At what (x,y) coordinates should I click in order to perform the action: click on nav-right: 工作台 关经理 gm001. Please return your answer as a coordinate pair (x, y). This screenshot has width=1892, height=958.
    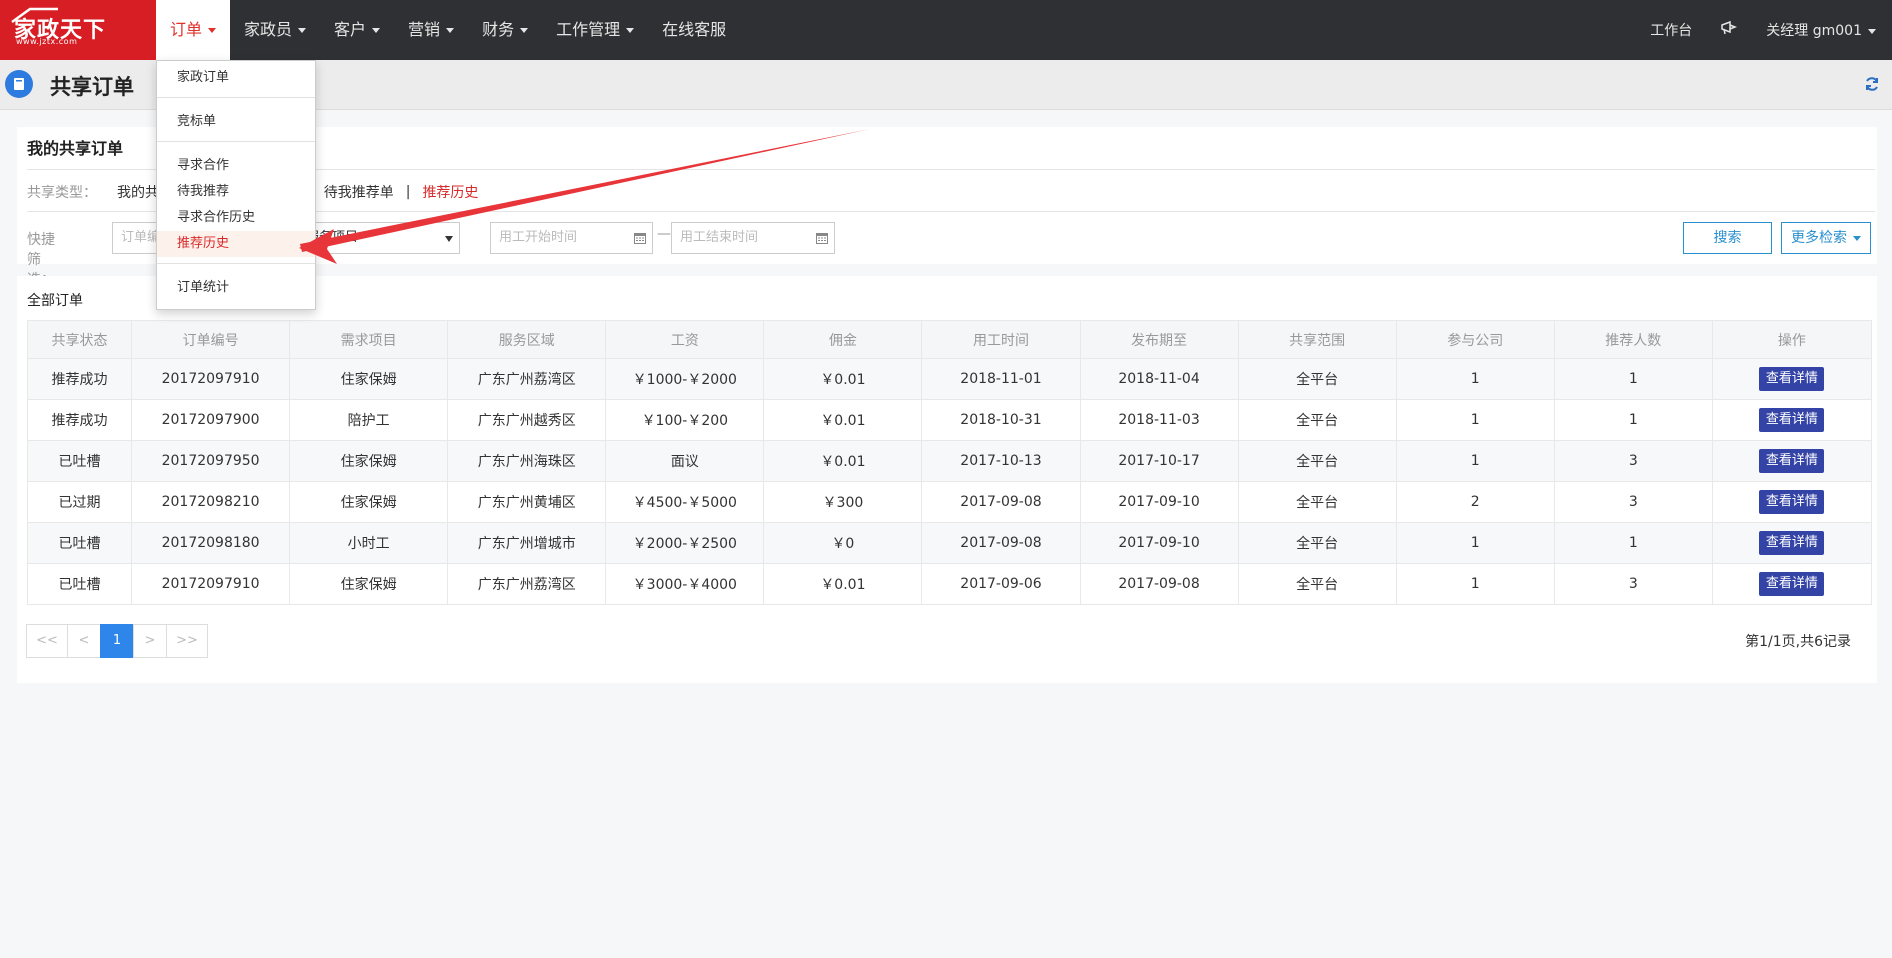
    Looking at the image, I should click on (1749, 30).